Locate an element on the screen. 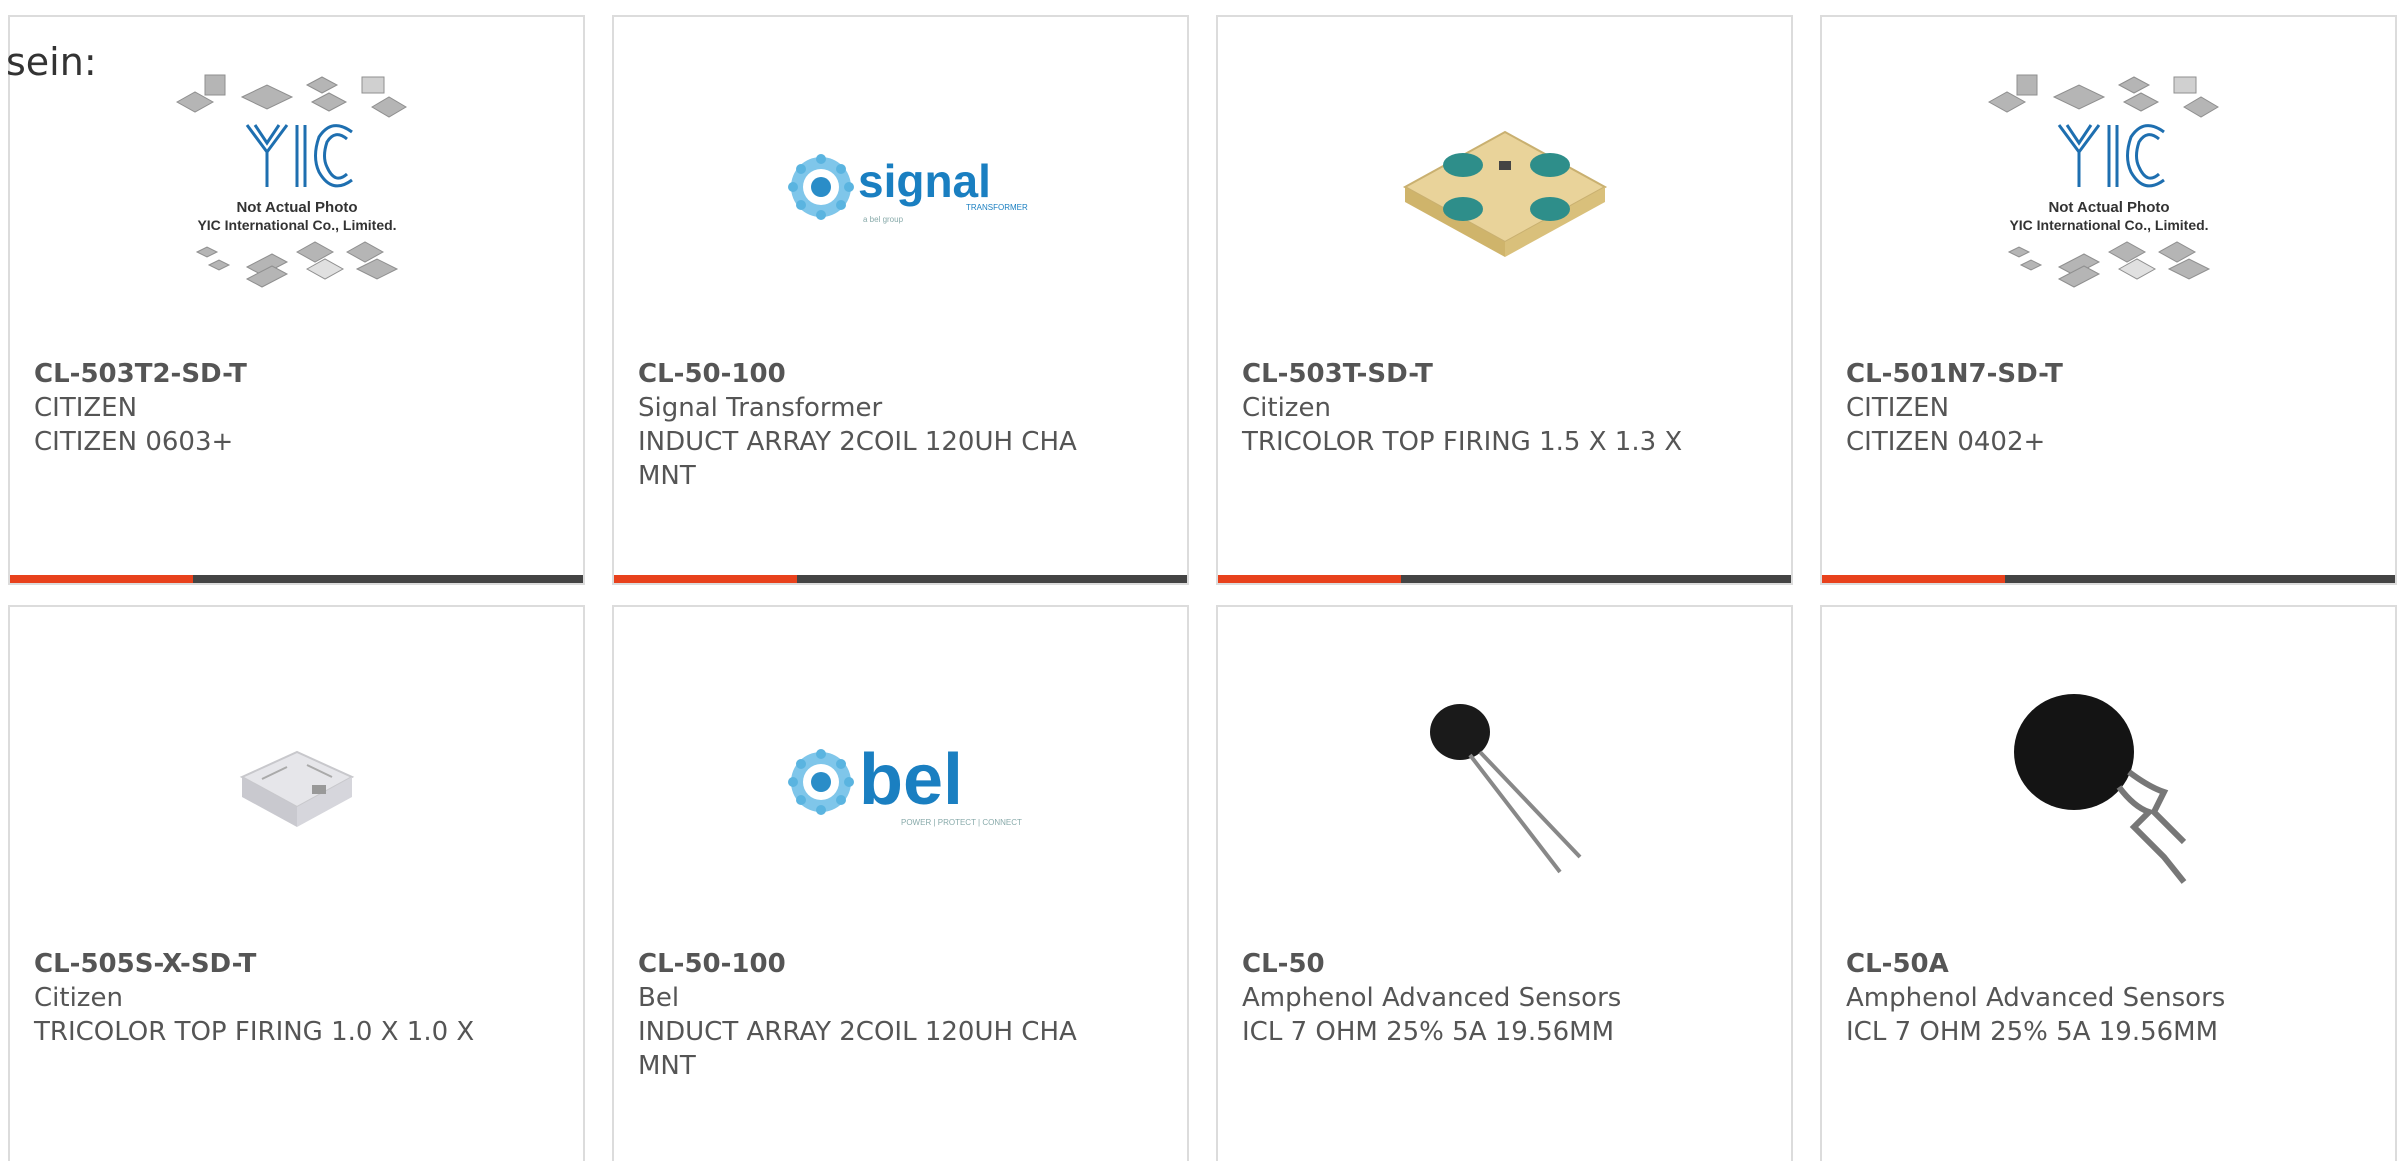 The image size is (2400, 1161). logo-tag: a bel group is located at coordinates (883, 219).